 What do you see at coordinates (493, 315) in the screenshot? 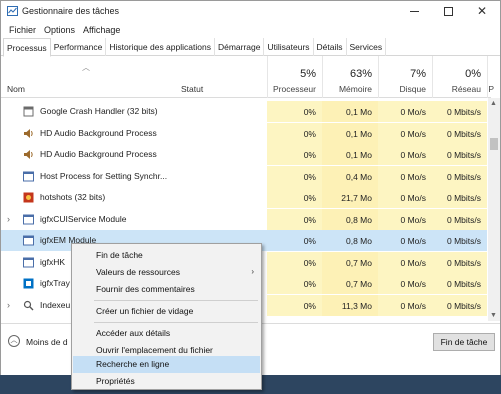
I see `scroll-down-icon: ▼` at bounding box center [493, 315].